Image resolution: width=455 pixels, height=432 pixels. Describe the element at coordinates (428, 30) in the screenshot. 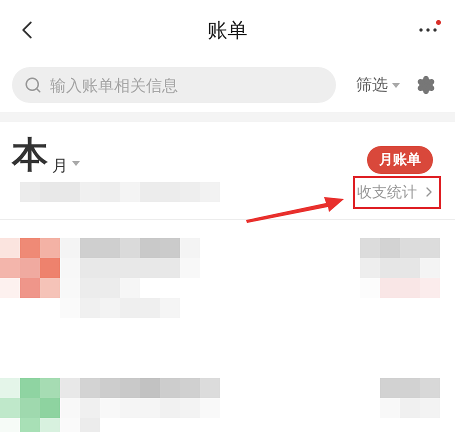

I see `more-icon` at that location.